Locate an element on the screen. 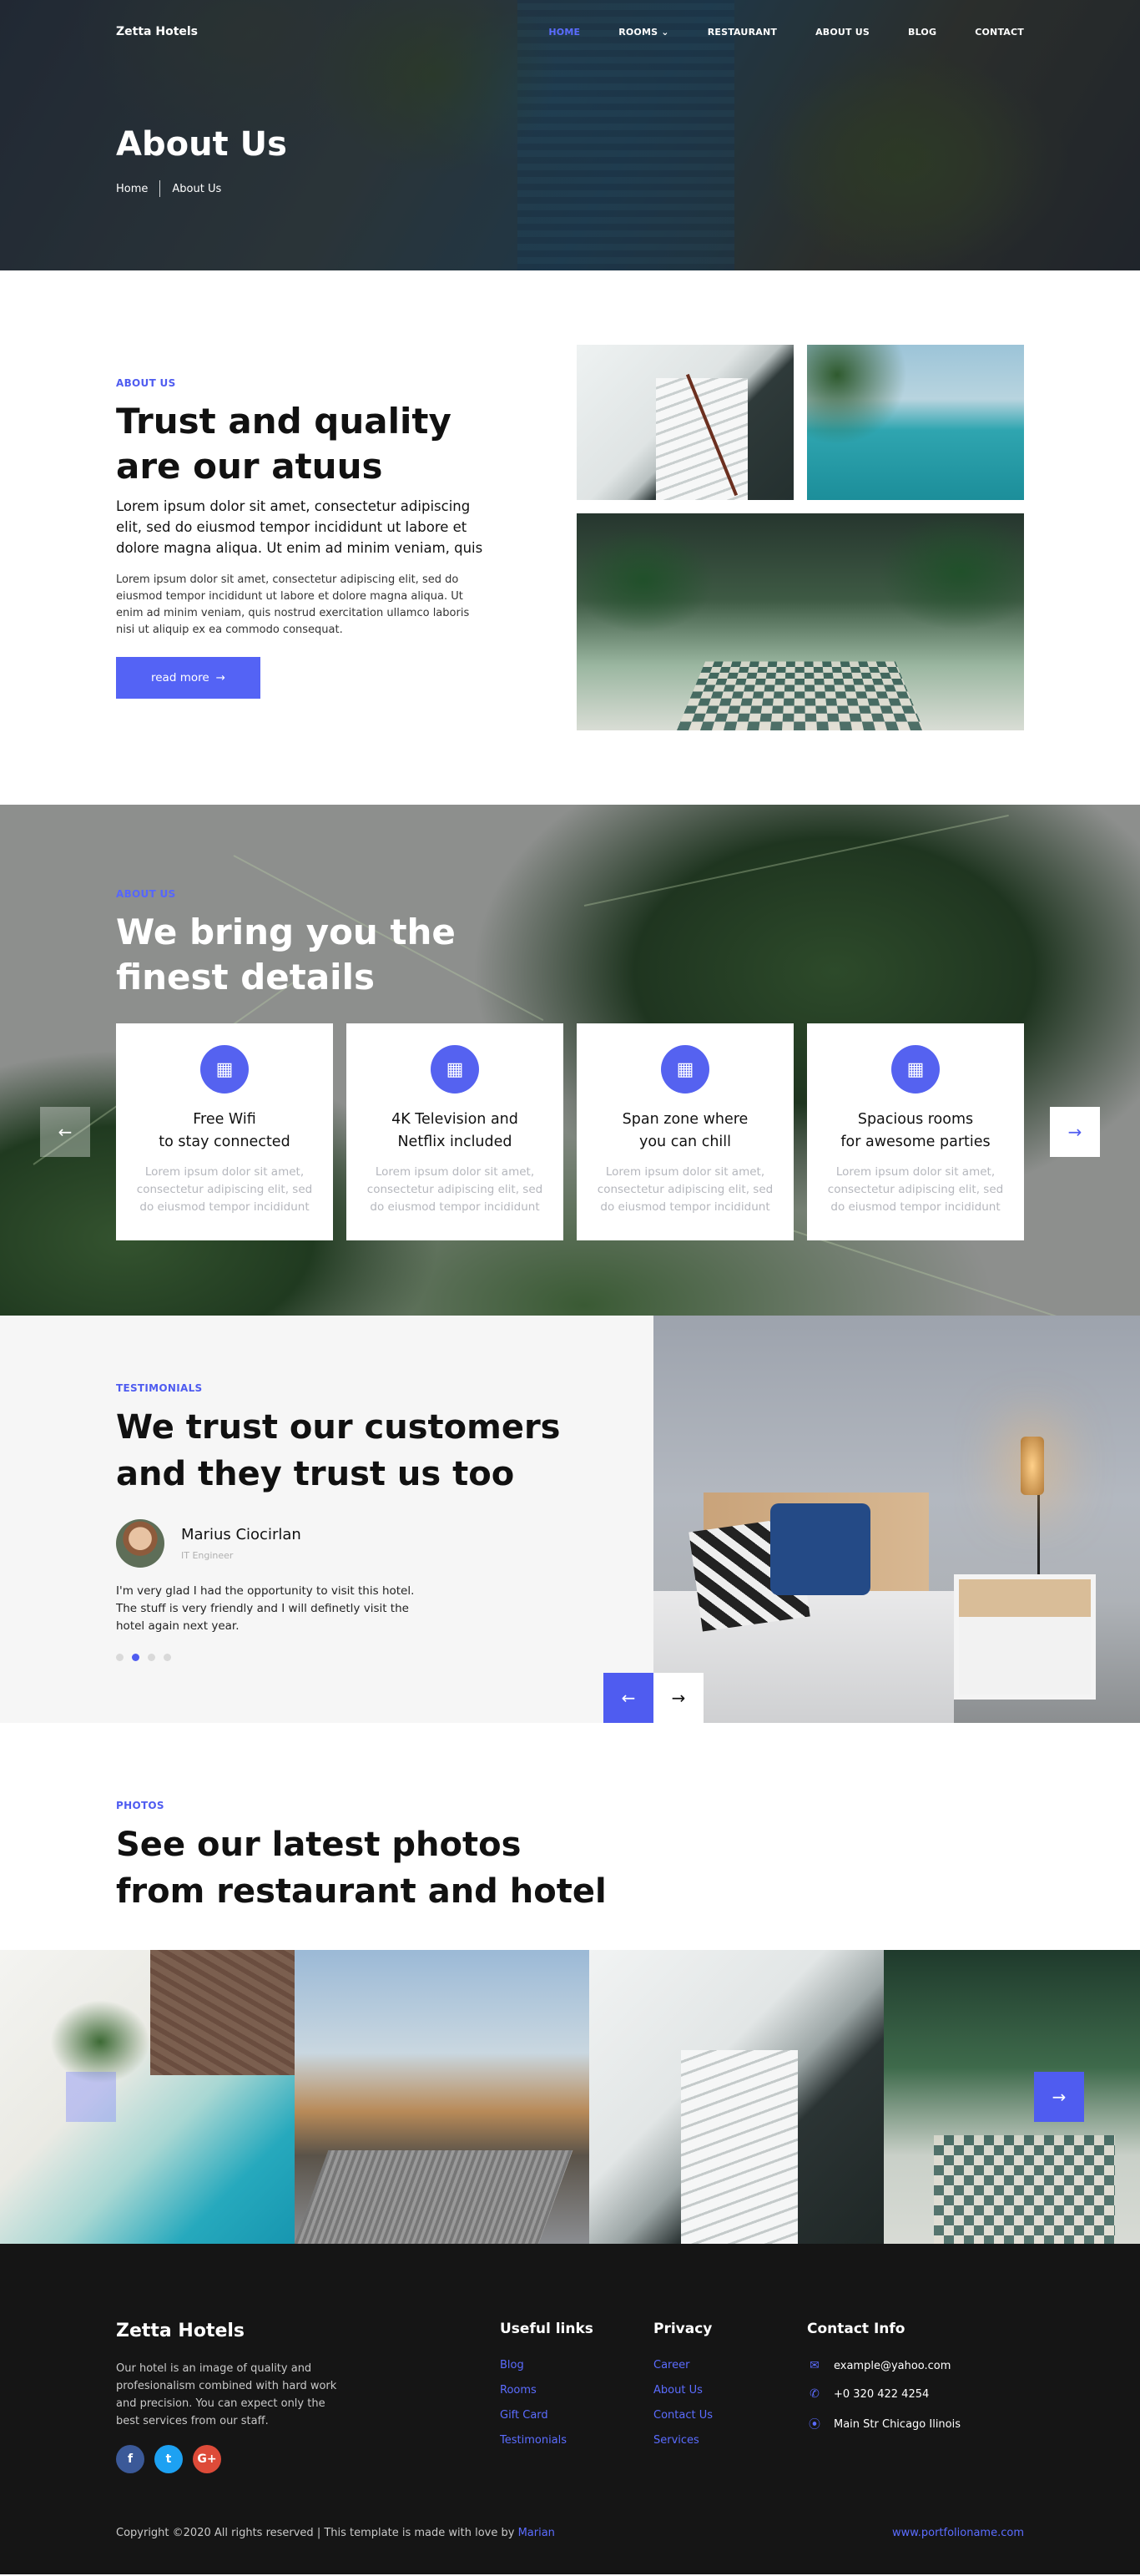  contact-title: Contact Info is located at coordinates (856, 2329).